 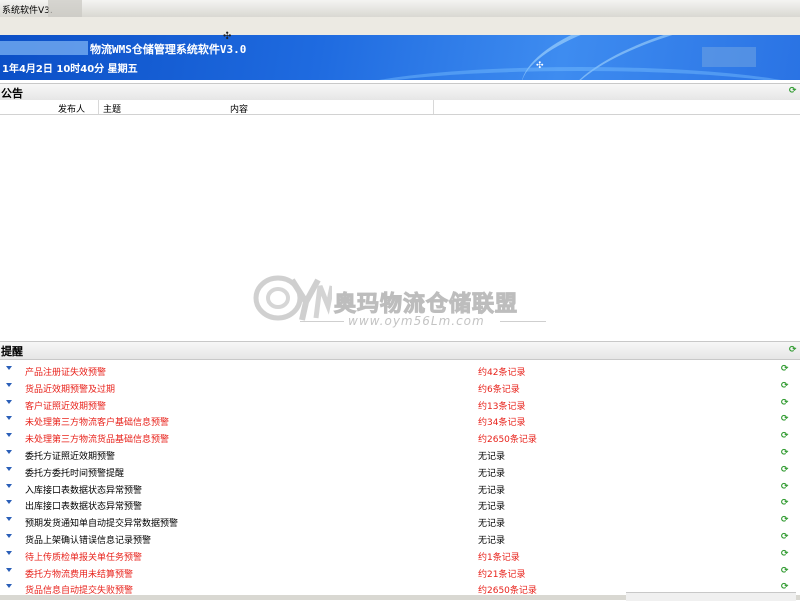 I want to click on reminder-row: 产品注册证失效预警 约42条记录 ⟳, so click(x=400, y=370).